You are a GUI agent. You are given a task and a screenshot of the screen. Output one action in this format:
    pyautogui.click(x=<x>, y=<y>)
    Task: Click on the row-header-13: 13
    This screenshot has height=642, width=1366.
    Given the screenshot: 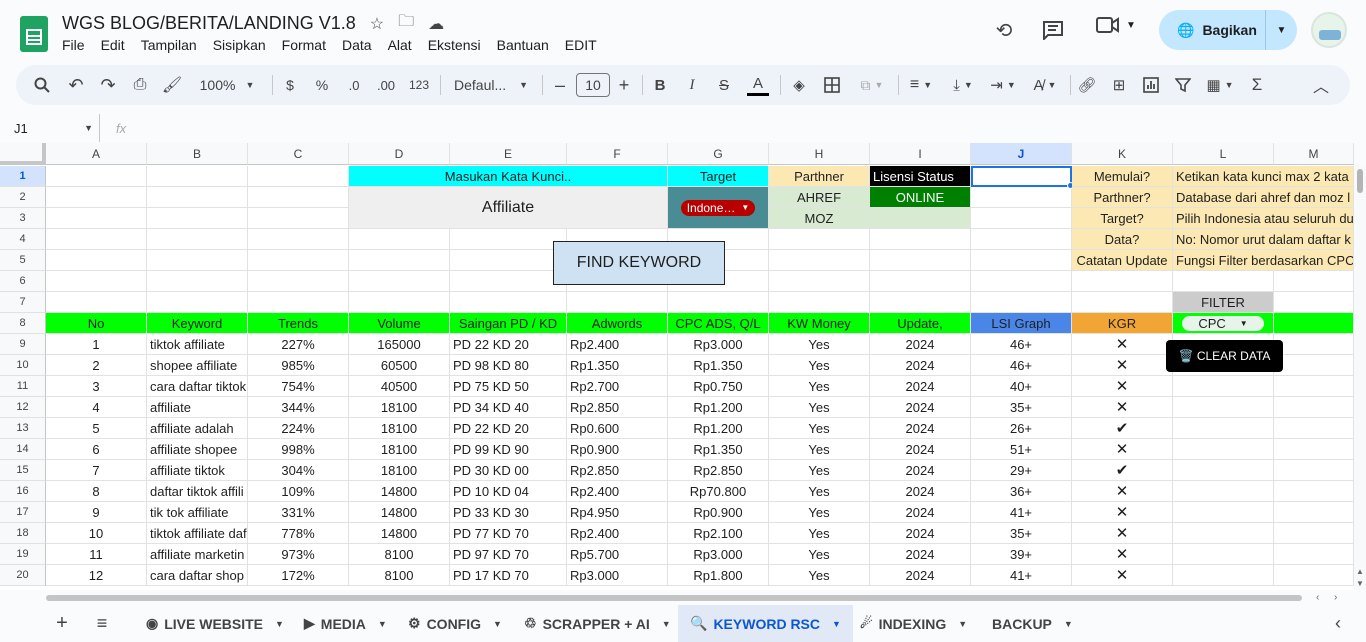 What is the action you would take?
    pyautogui.click(x=23, y=428)
    